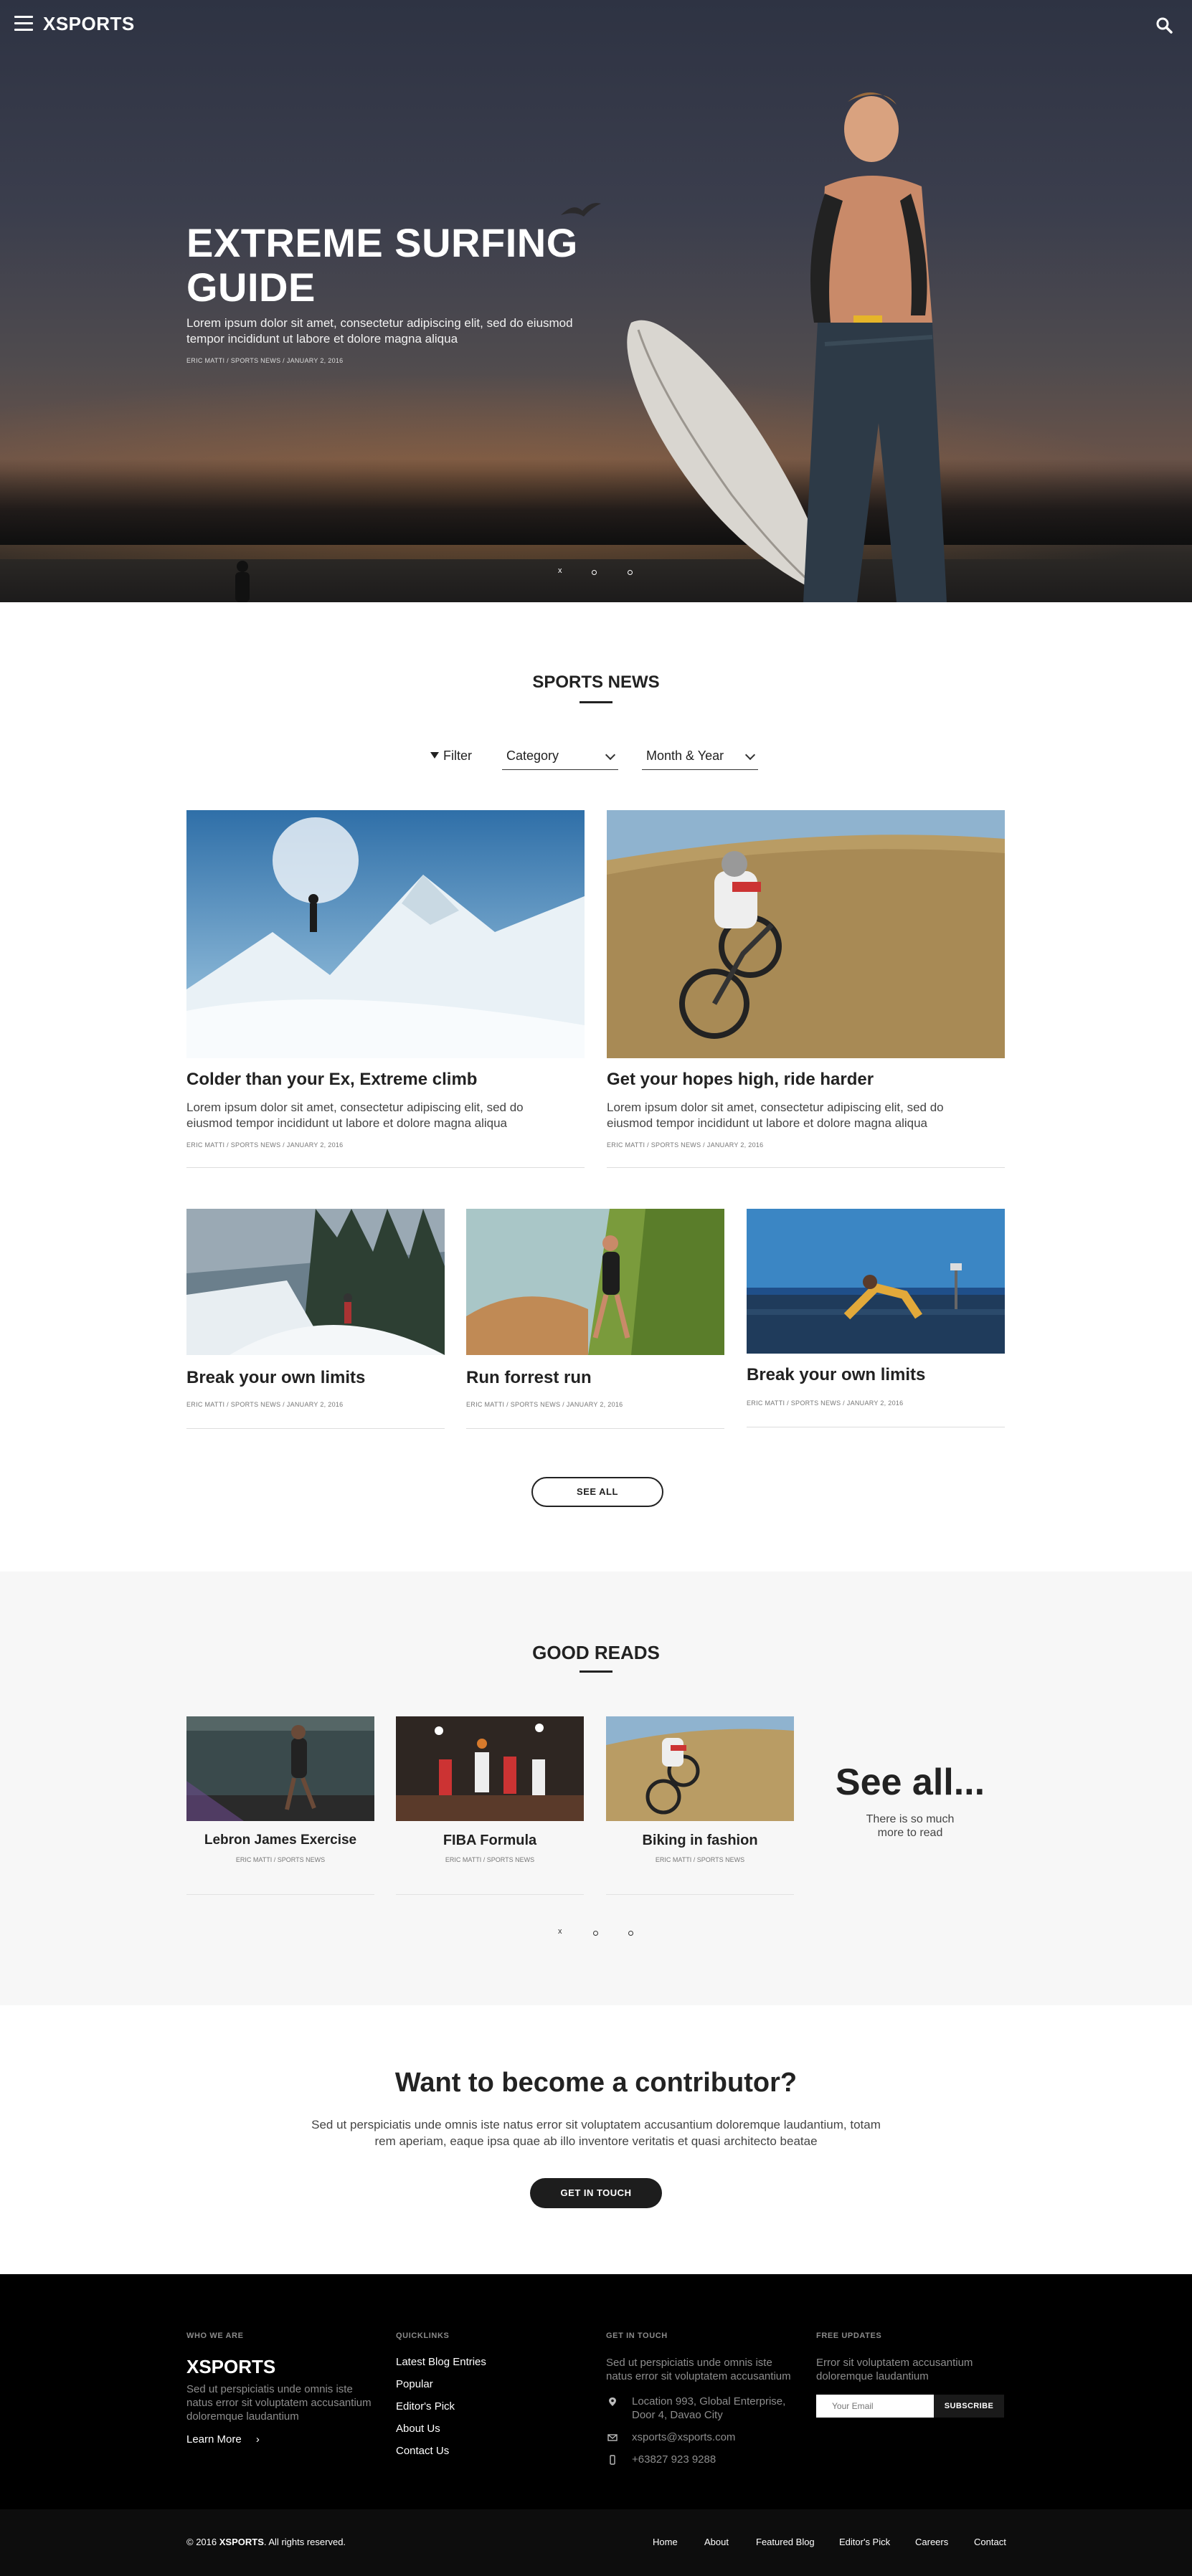 The width and height of the screenshot is (1192, 2576). I want to click on bottom-nav-home: Home, so click(665, 2542).